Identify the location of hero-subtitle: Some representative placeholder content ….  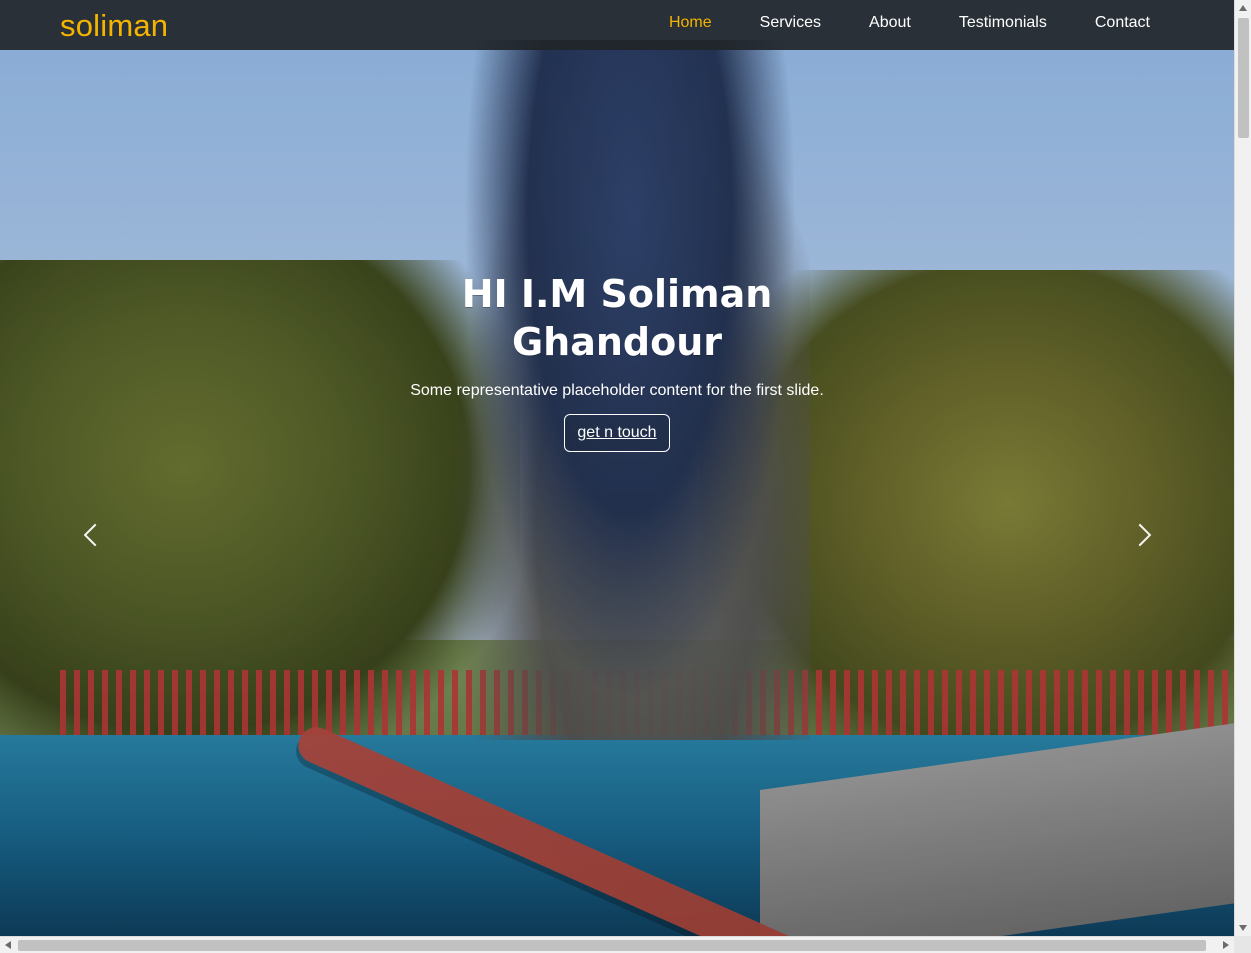
(617, 390).